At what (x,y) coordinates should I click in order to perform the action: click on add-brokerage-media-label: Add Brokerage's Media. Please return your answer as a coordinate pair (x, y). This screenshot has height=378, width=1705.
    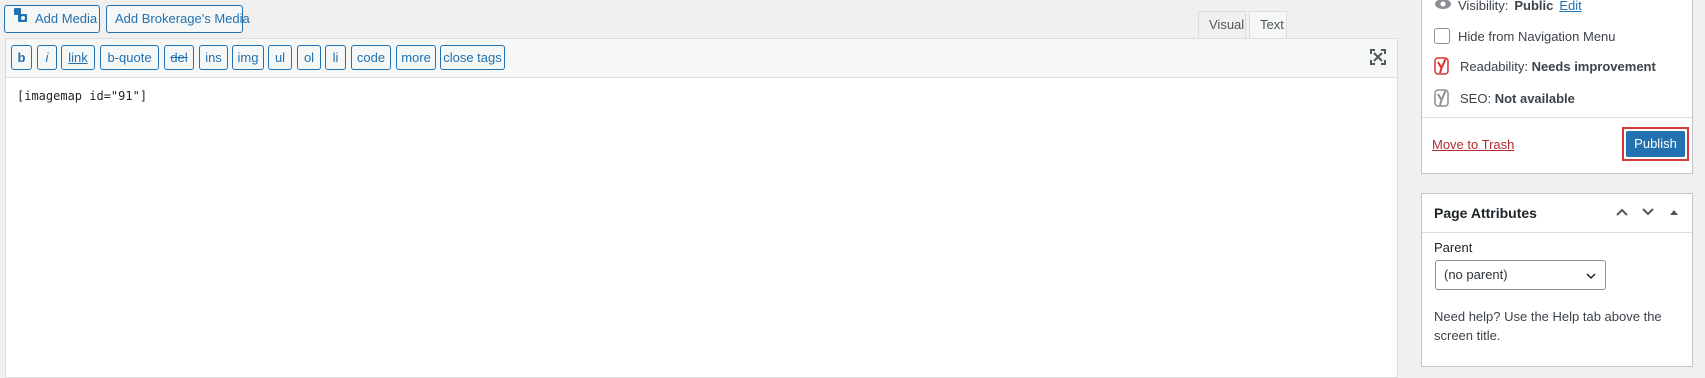
    Looking at the image, I should click on (182, 18).